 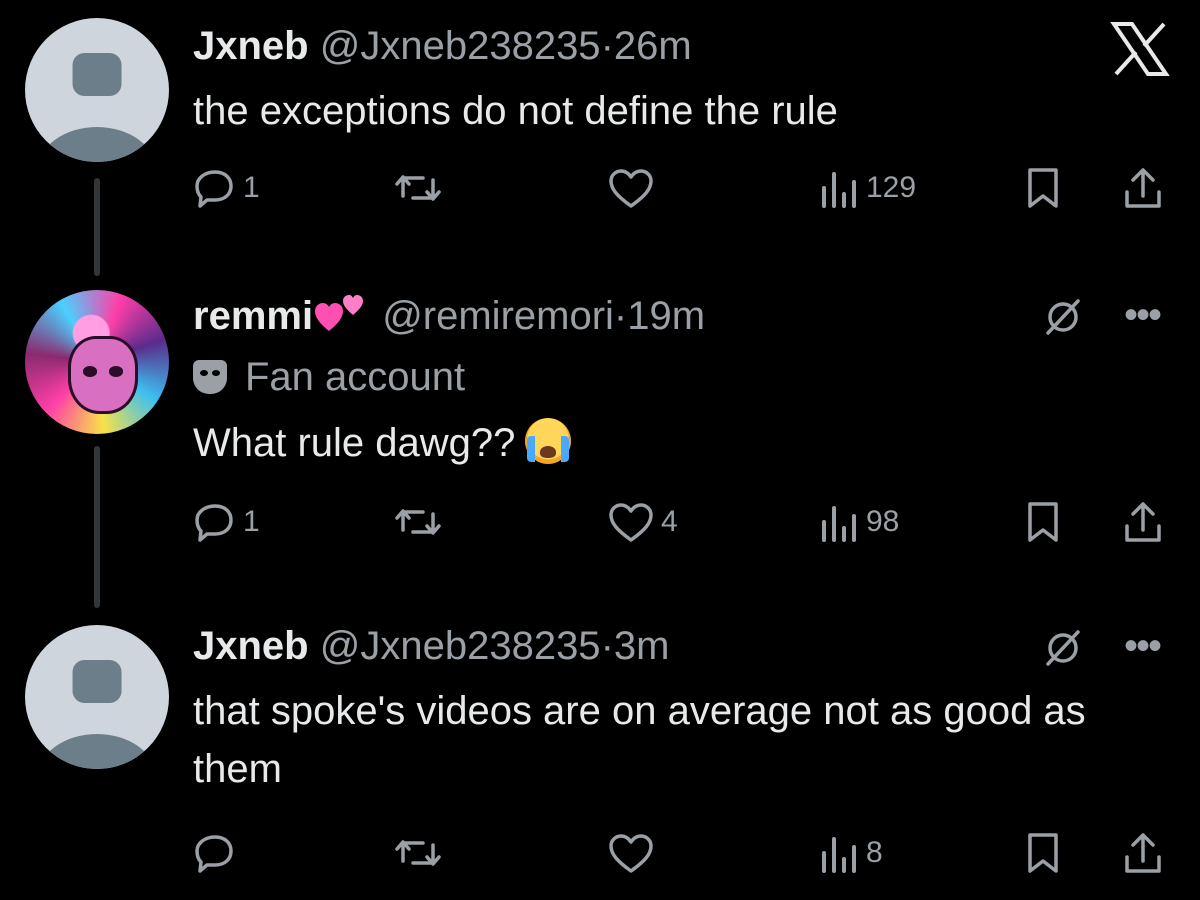 What do you see at coordinates (354, 443) in the screenshot?
I see `tweet-text-content: What rule dawg??` at bounding box center [354, 443].